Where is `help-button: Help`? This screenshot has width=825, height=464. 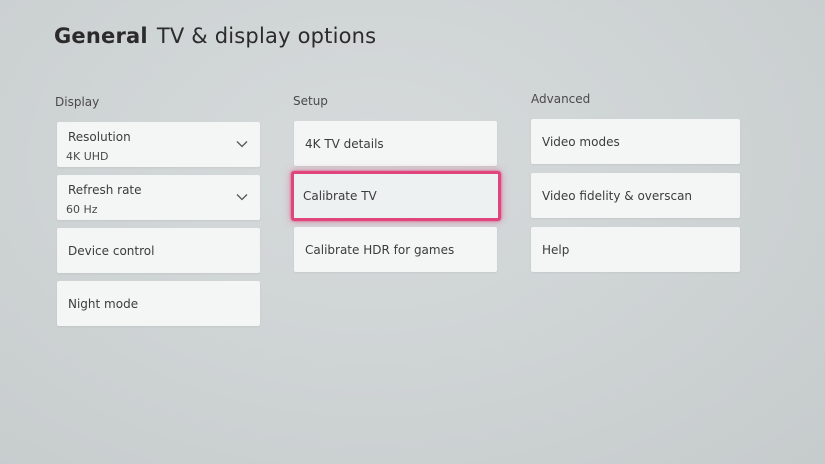 help-button: Help is located at coordinates (635, 249).